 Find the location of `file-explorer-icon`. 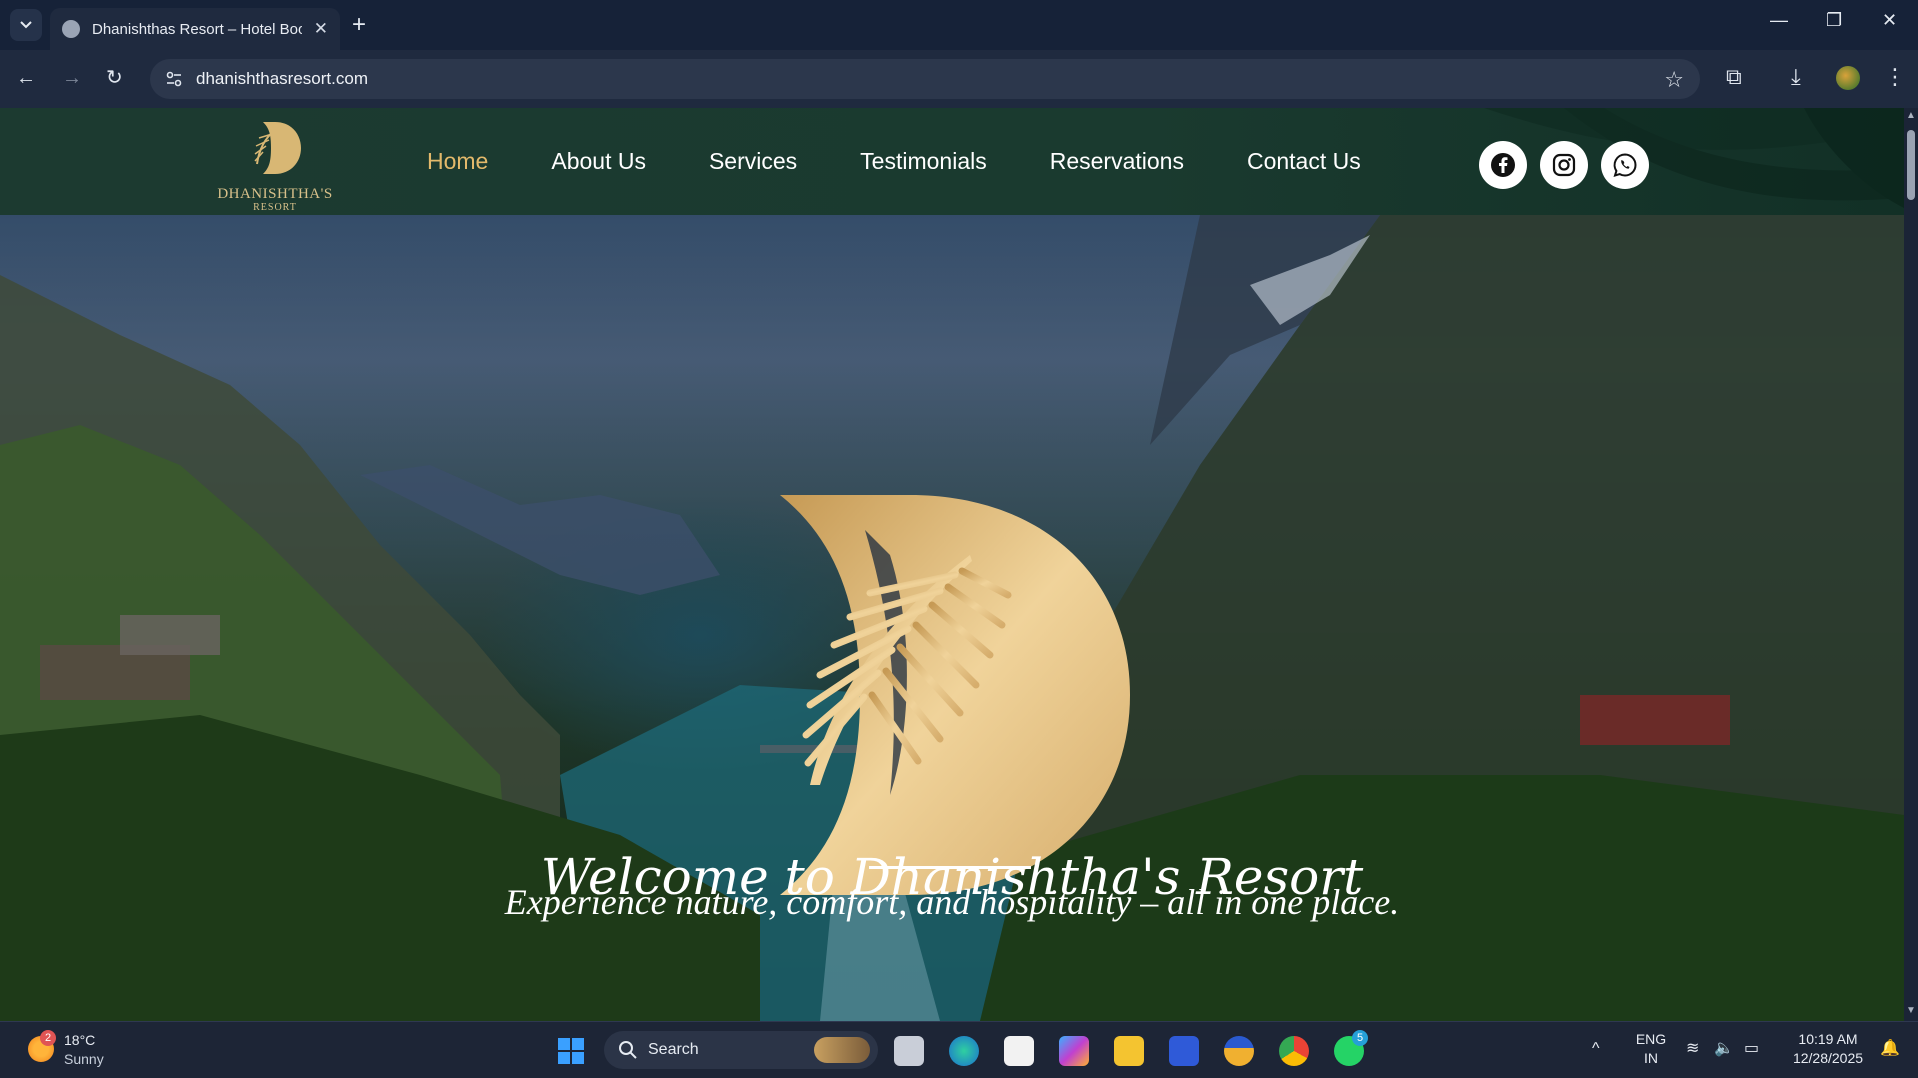

file-explorer-icon is located at coordinates (1129, 1051).